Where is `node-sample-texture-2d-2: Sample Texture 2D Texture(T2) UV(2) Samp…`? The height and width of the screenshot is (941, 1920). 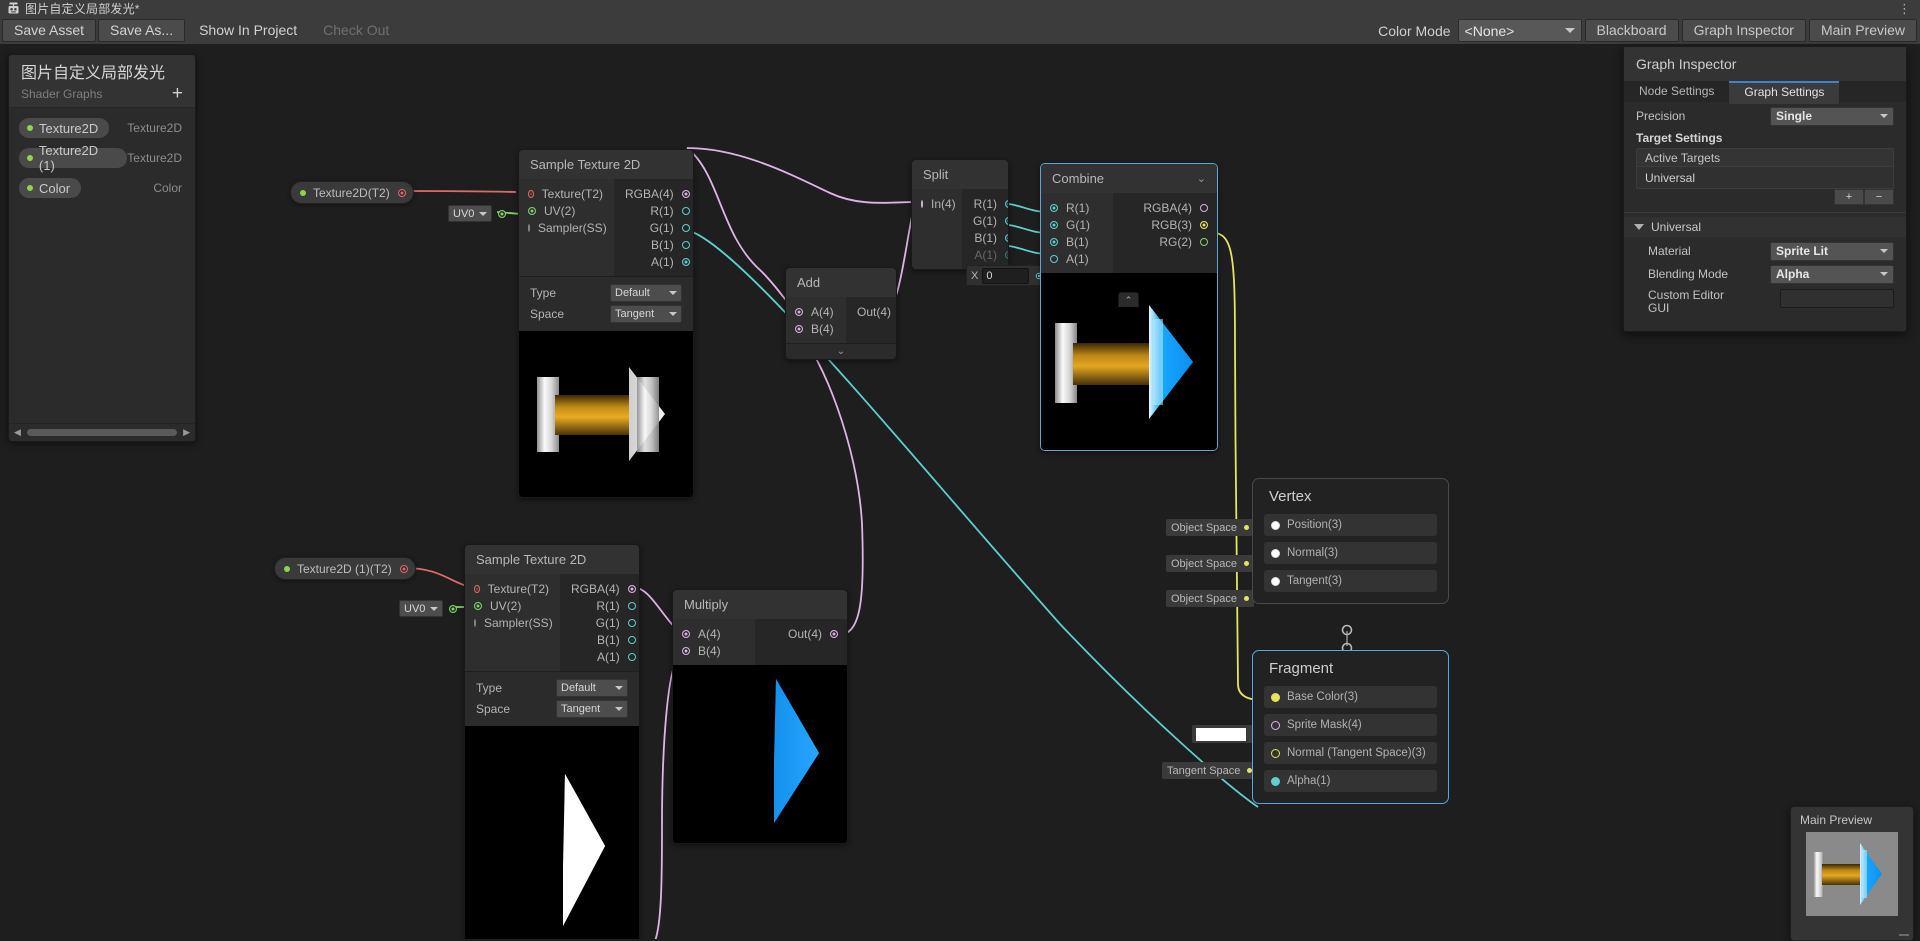
node-sample-texture-2d-2: Sample Texture 2D Texture(T2) UV(2) Samp… is located at coordinates (552, 741).